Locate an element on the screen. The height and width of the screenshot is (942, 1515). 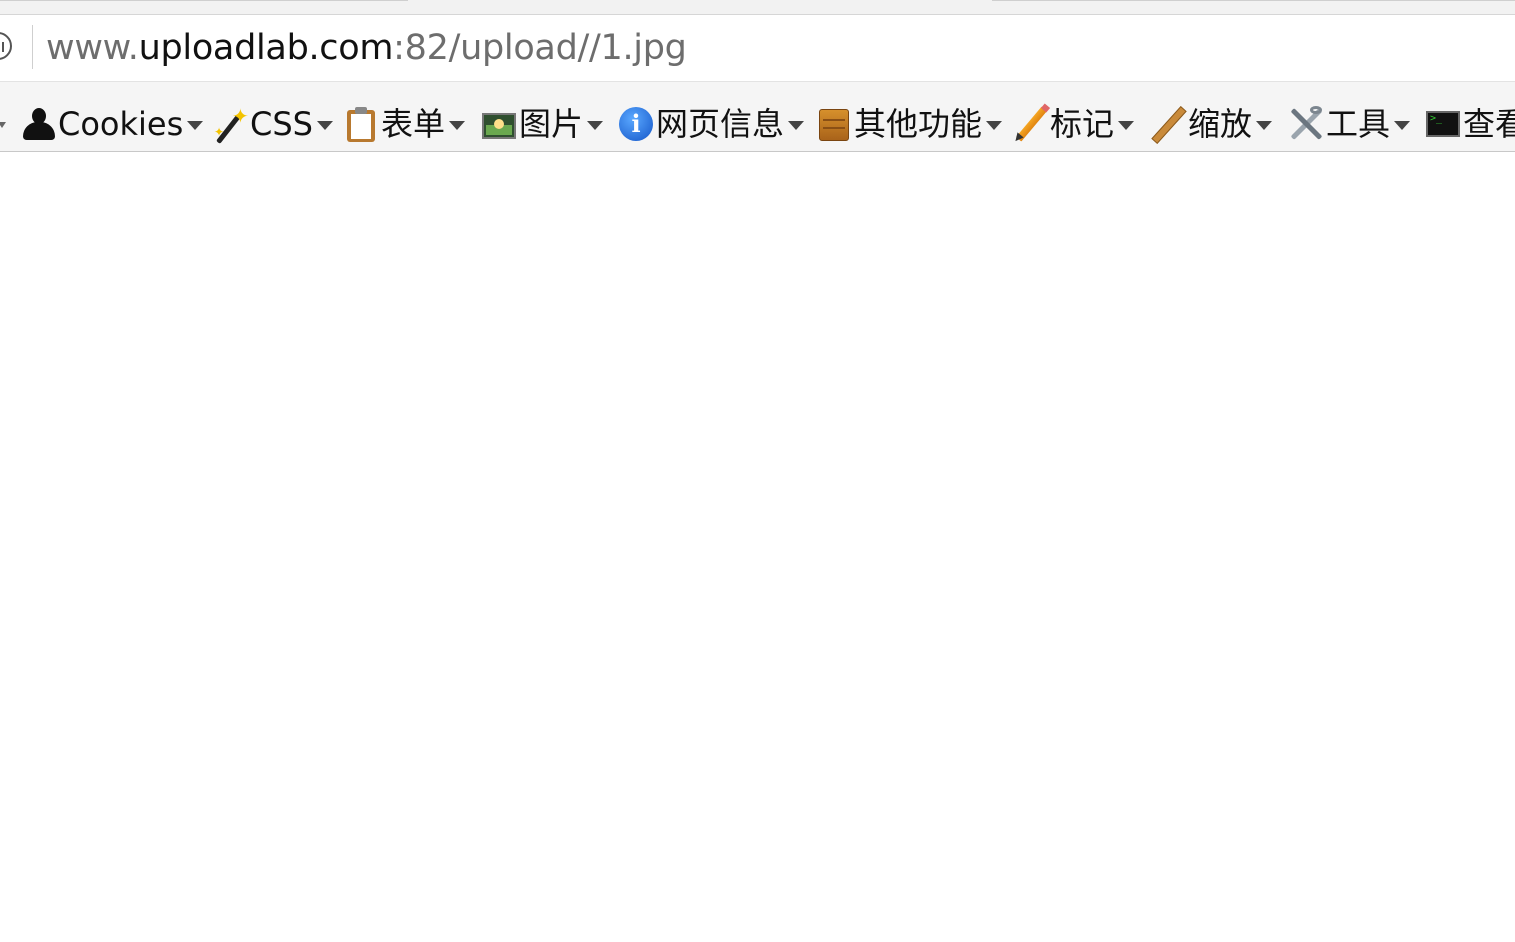
toolbar-item-label: 缩放 is located at coordinates (1220, 124).